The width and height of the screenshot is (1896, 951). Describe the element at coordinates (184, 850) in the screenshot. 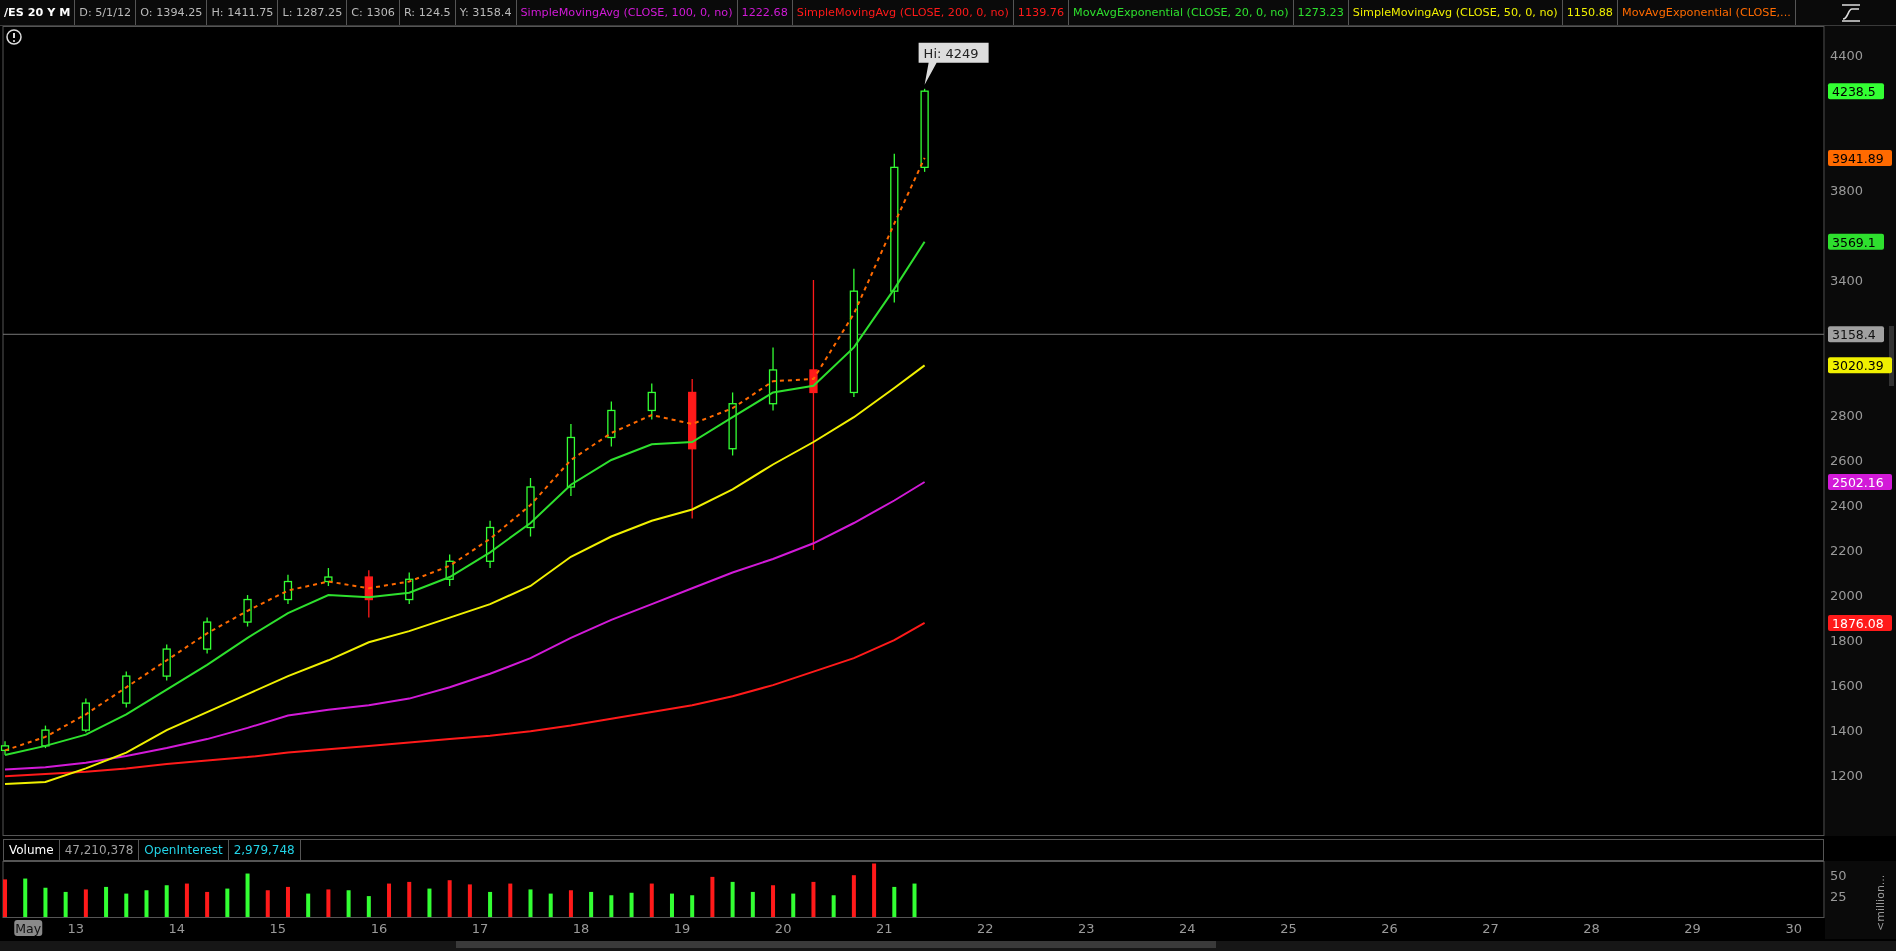

I see `study-field: OpenInterest` at that location.